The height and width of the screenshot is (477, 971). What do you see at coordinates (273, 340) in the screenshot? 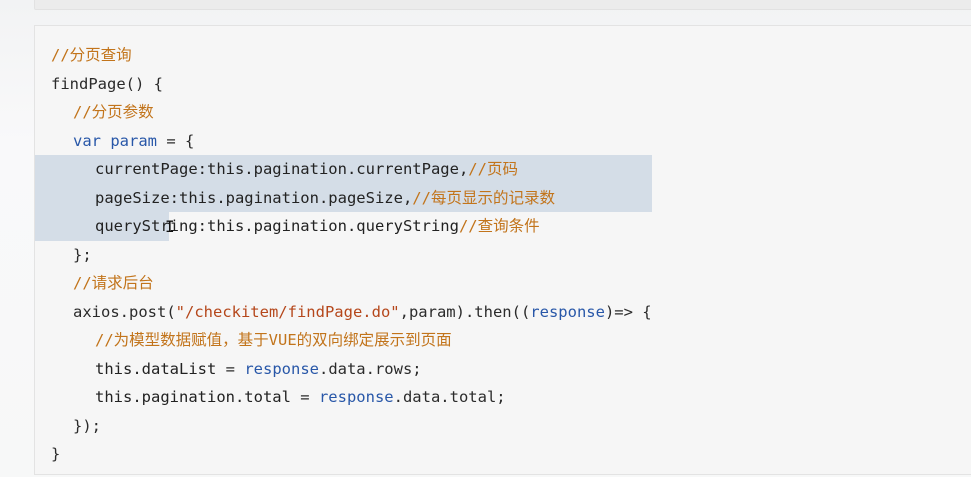
I see `code-comment: //为模型数据赋值，基于VUE的双向绑定展示到页面` at bounding box center [273, 340].